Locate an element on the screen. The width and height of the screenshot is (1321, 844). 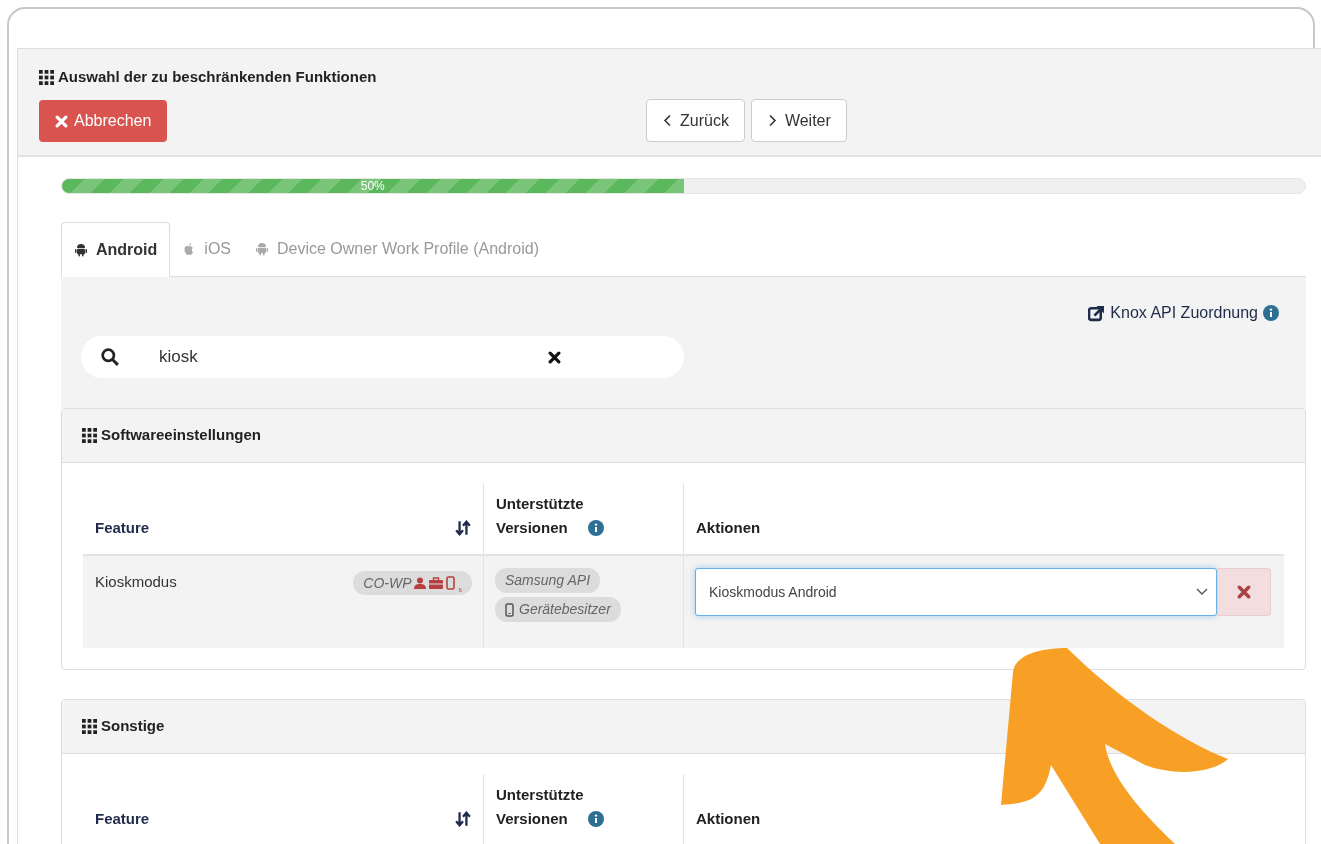
search-icon is located at coordinates (110, 357).